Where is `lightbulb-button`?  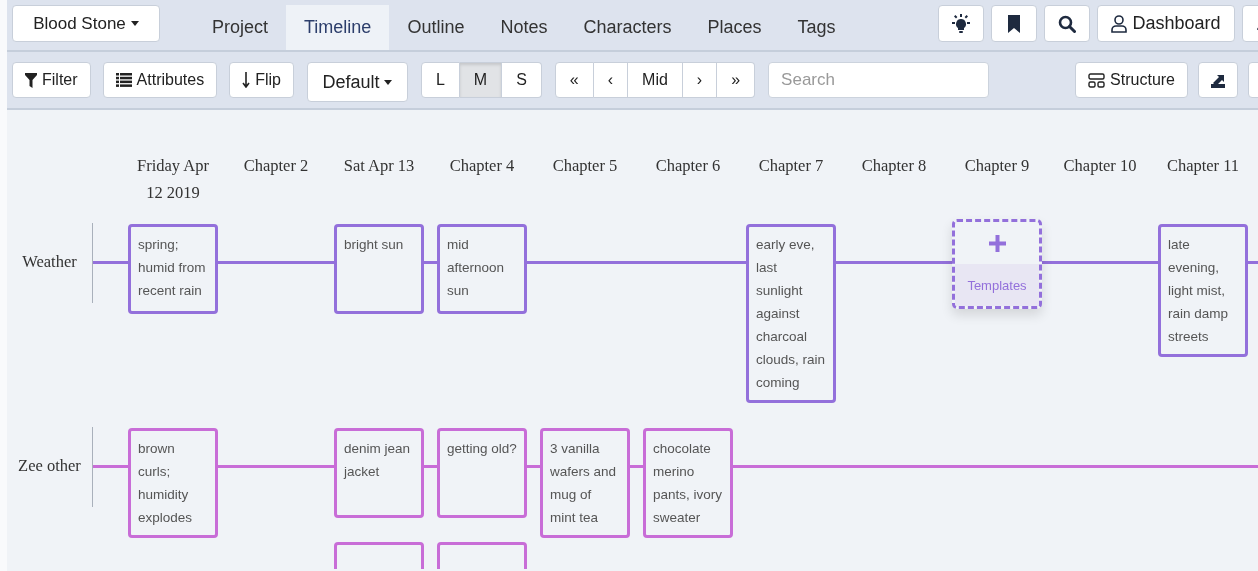
lightbulb-button is located at coordinates (961, 23).